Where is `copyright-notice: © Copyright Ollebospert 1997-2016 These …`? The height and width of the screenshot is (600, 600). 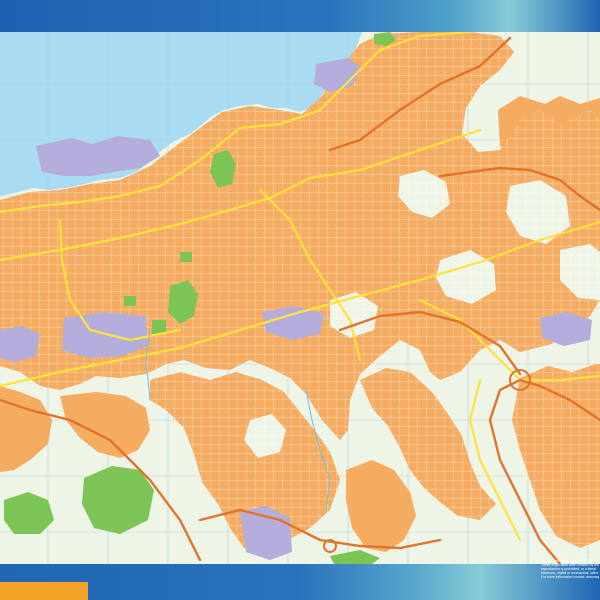
copyright-notice: © Copyright Ollebospert 1997-2016 These … is located at coordinates (570, 569).